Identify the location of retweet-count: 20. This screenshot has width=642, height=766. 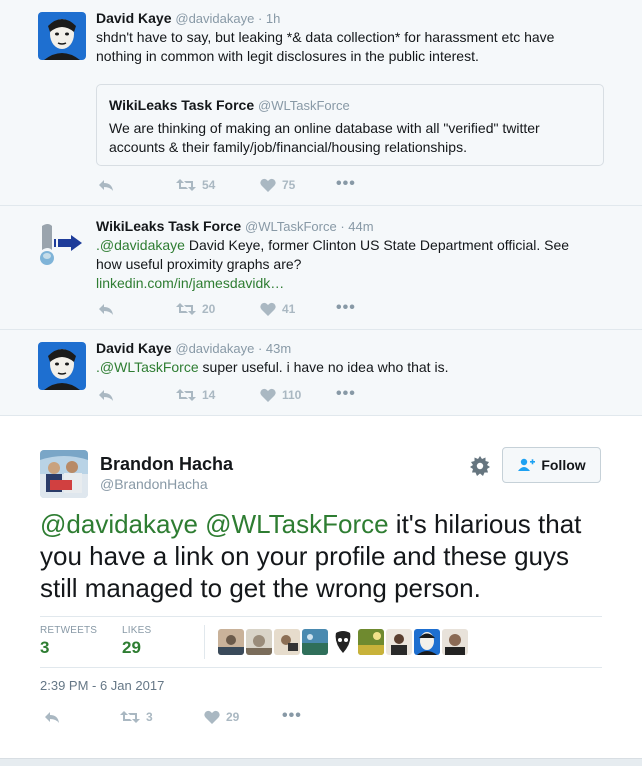
(209, 309).